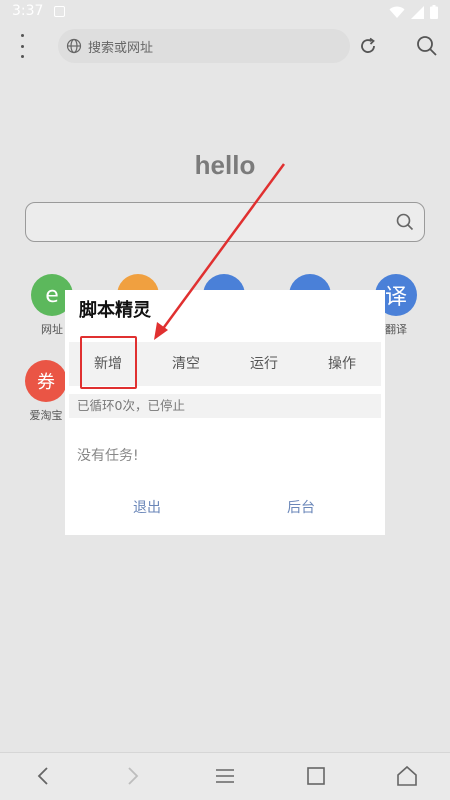  I want to click on more-menu-icon, so click(22, 46).